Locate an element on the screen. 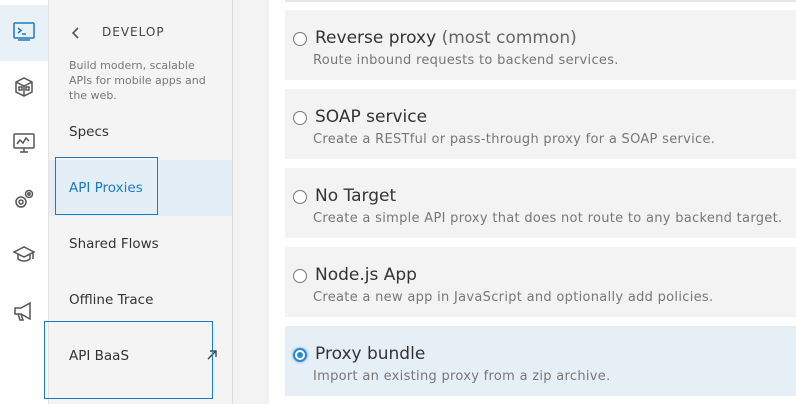 This screenshot has height=404, width=796. nav-item-shared-flows: Shared Flows is located at coordinates (140, 244).